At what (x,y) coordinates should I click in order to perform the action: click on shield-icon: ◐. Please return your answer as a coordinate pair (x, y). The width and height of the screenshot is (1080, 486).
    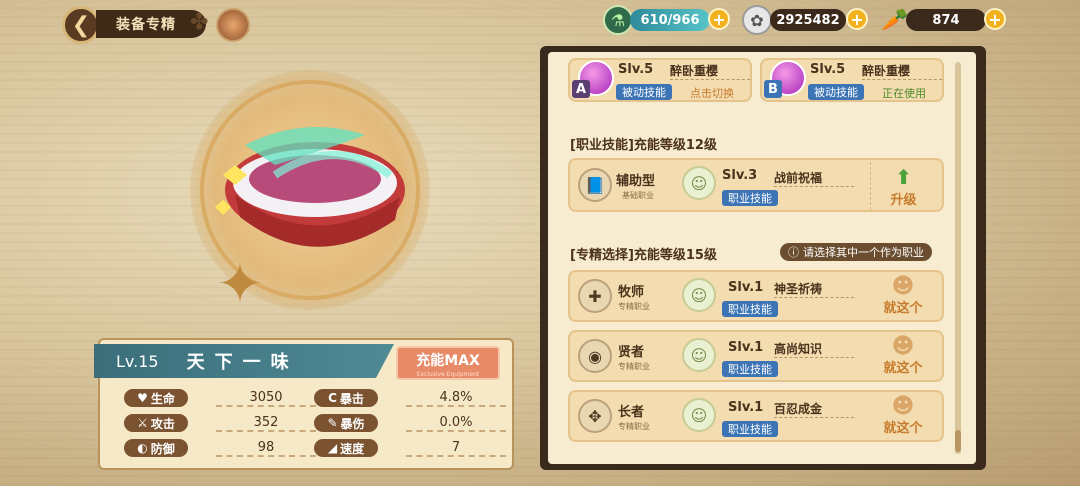
    Looking at the image, I should click on (142, 448).